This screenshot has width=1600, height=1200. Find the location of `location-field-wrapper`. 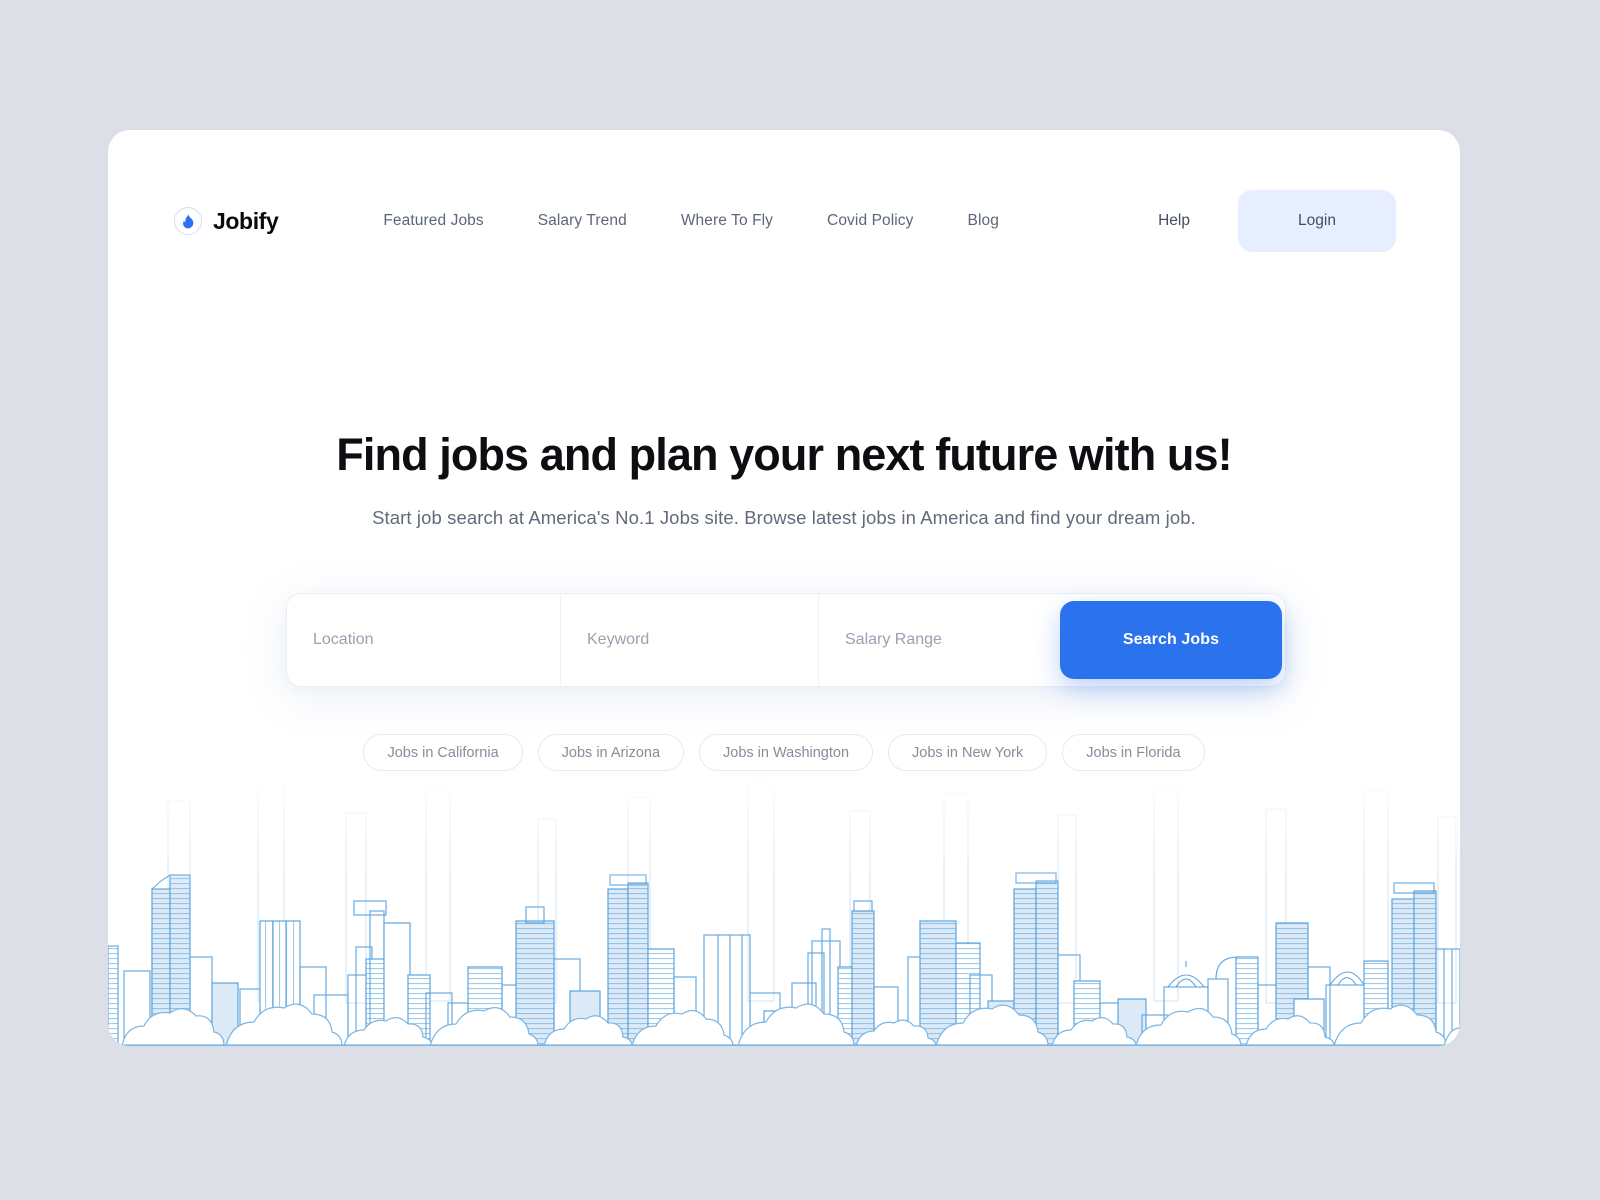

location-field-wrapper is located at coordinates (424, 640).